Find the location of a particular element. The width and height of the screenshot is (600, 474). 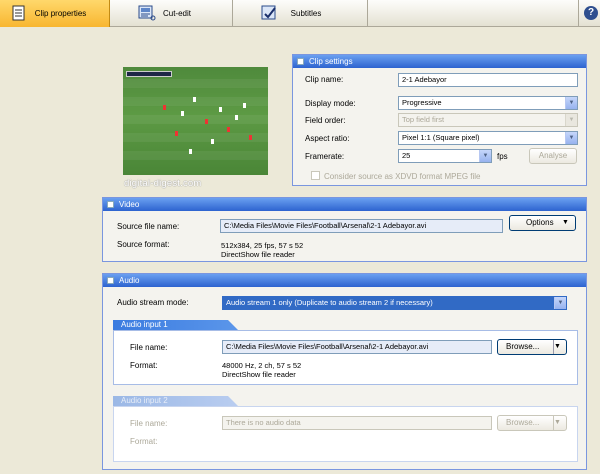

clip-name-label: Clip name: is located at coordinates (324, 79).